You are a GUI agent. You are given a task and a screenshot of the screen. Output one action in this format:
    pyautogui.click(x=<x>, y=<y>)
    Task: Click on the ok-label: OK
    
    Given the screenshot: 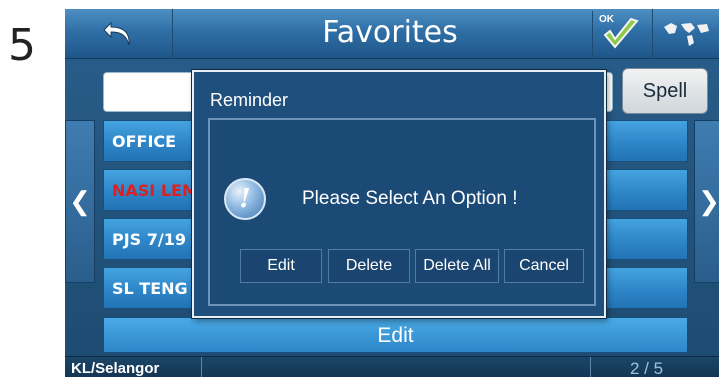 What is the action you would take?
    pyautogui.click(x=606, y=19)
    